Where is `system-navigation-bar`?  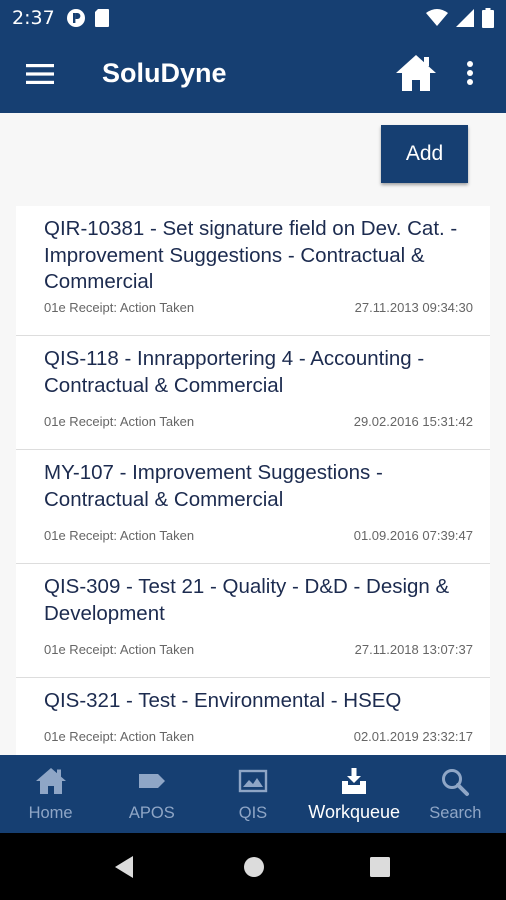
system-navigation-bar is located at coordinates (253, 866).